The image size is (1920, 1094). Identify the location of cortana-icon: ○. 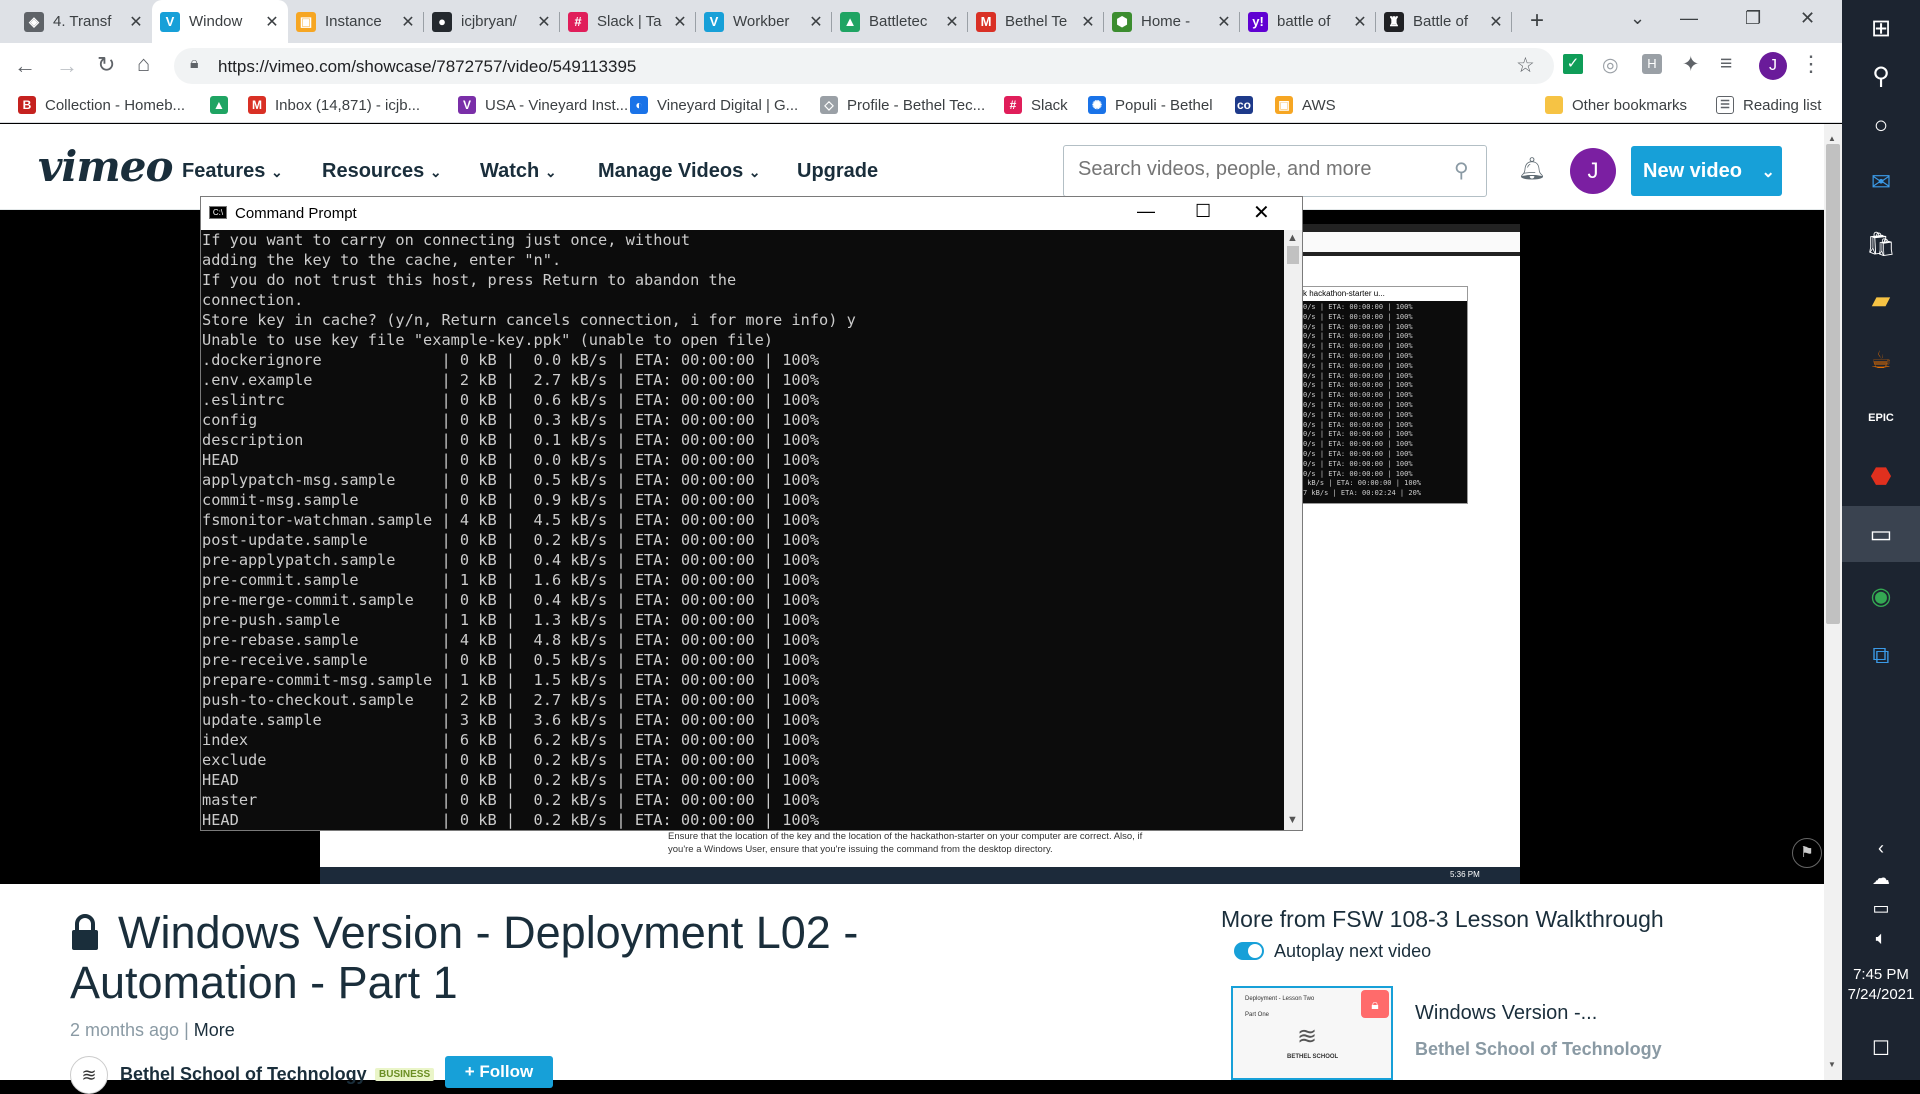
(1881, 126).